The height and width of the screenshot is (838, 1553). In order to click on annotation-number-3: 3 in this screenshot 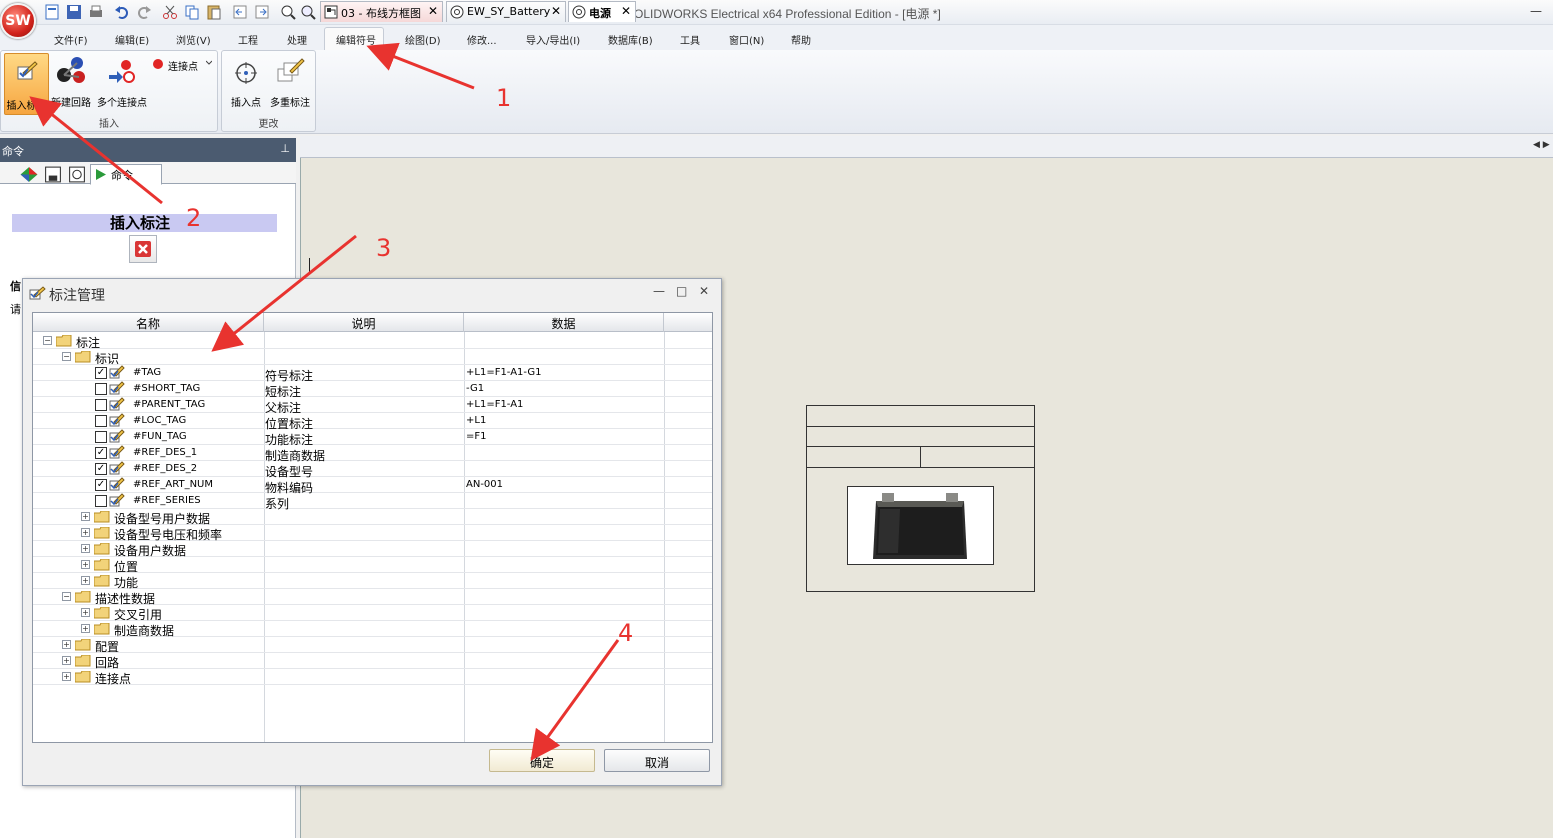, I will do `click(384, 248)`.